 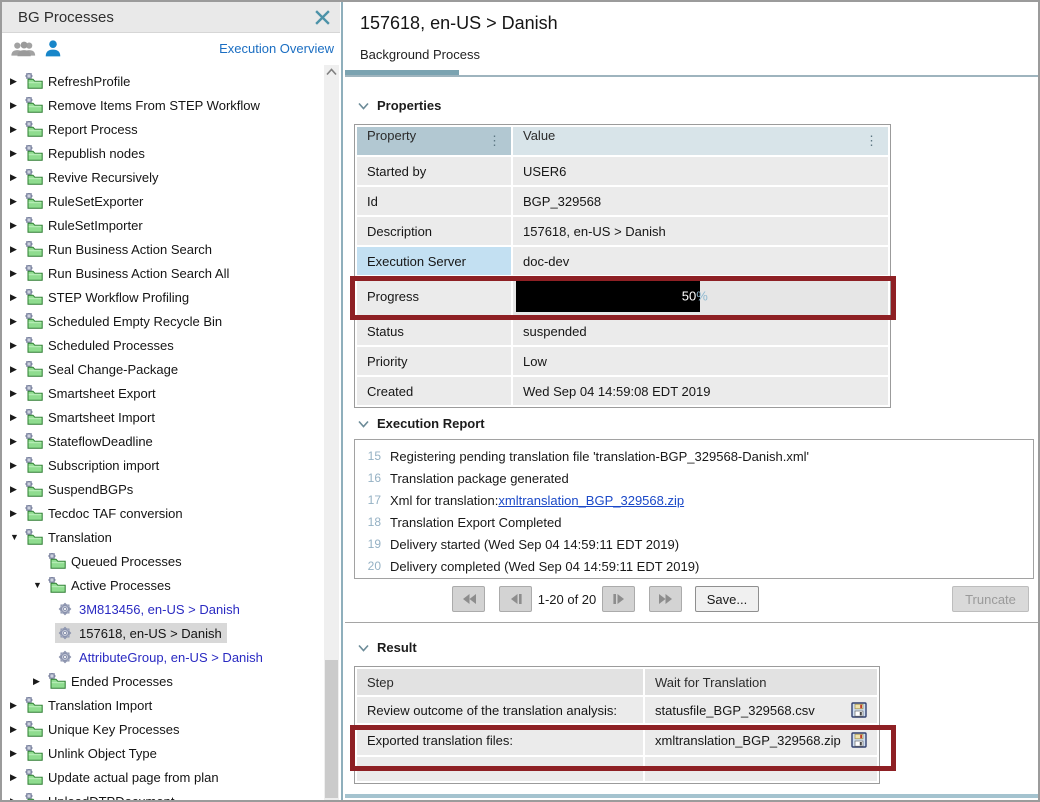 What do you see at coordinates (622, 391) in the screenshot?
I see `table-row: Created Wed Sep 04 14:59:08 EDT 2019` at bounding box center [622, 391].